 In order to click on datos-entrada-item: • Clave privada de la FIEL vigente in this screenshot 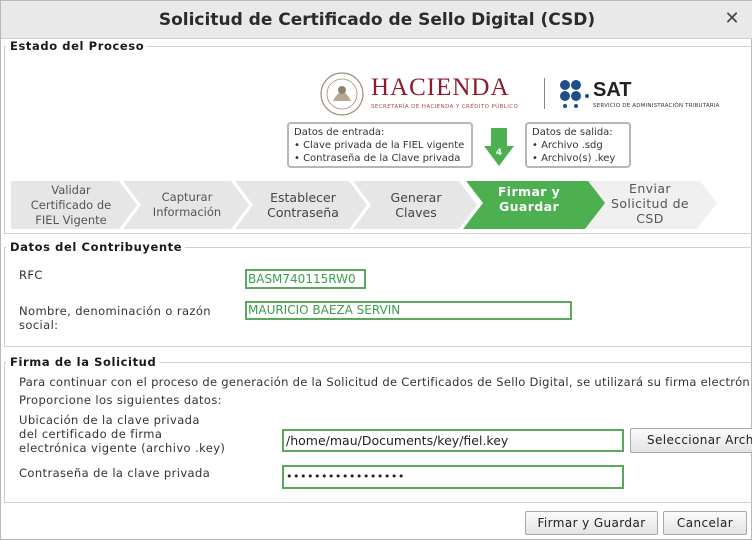, I will do `click(379, 145)`.